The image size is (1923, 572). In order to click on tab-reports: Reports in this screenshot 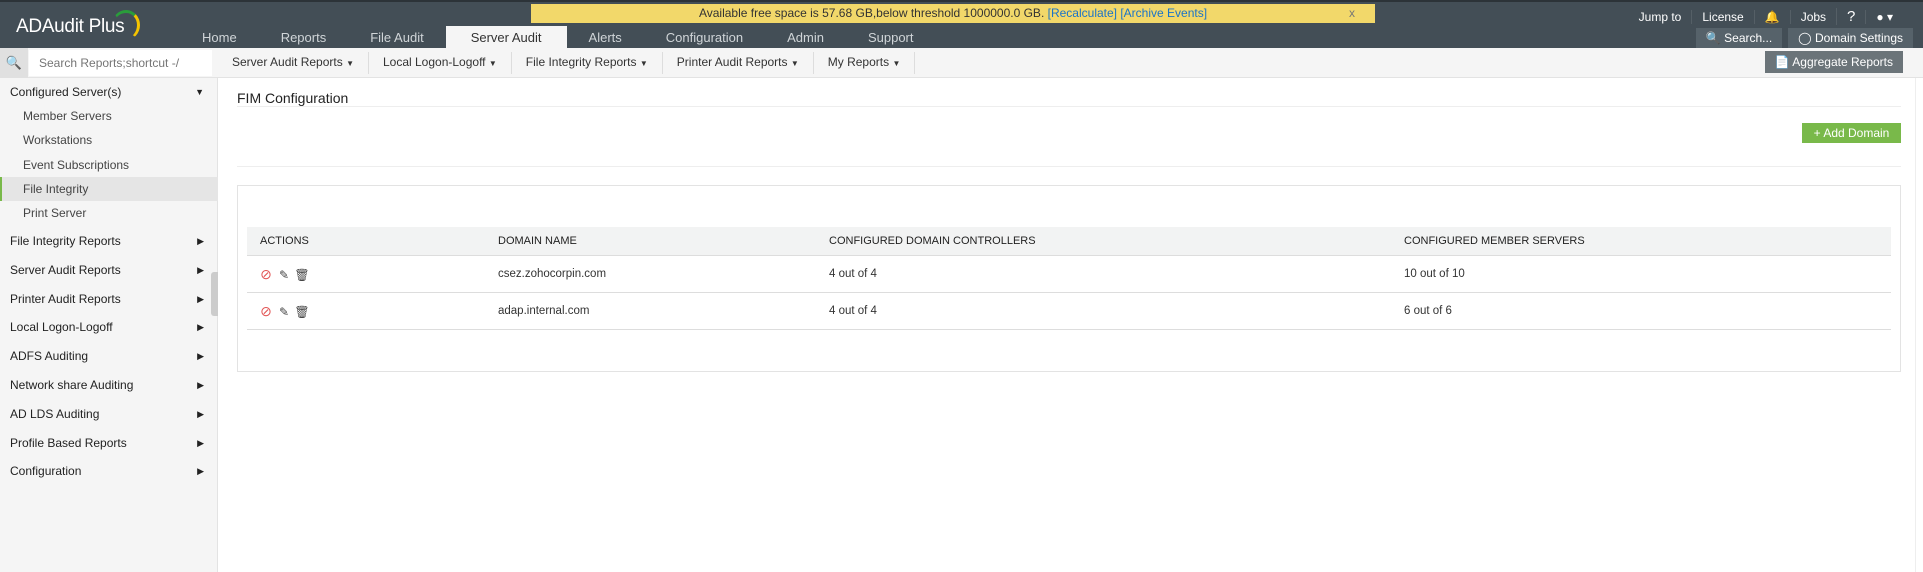, I will do `click(304, 38)`.